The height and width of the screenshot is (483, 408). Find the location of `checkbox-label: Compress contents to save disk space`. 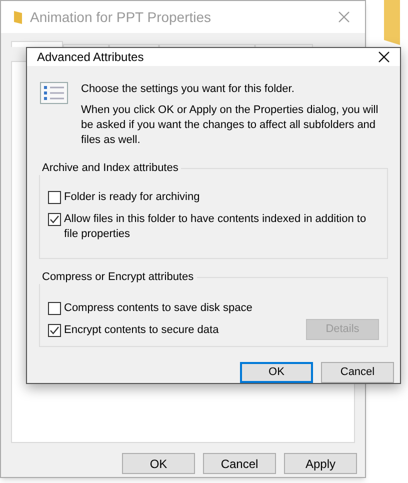

checkbox-label: Compress contents to save disk space is located at coordinates (158, 308).